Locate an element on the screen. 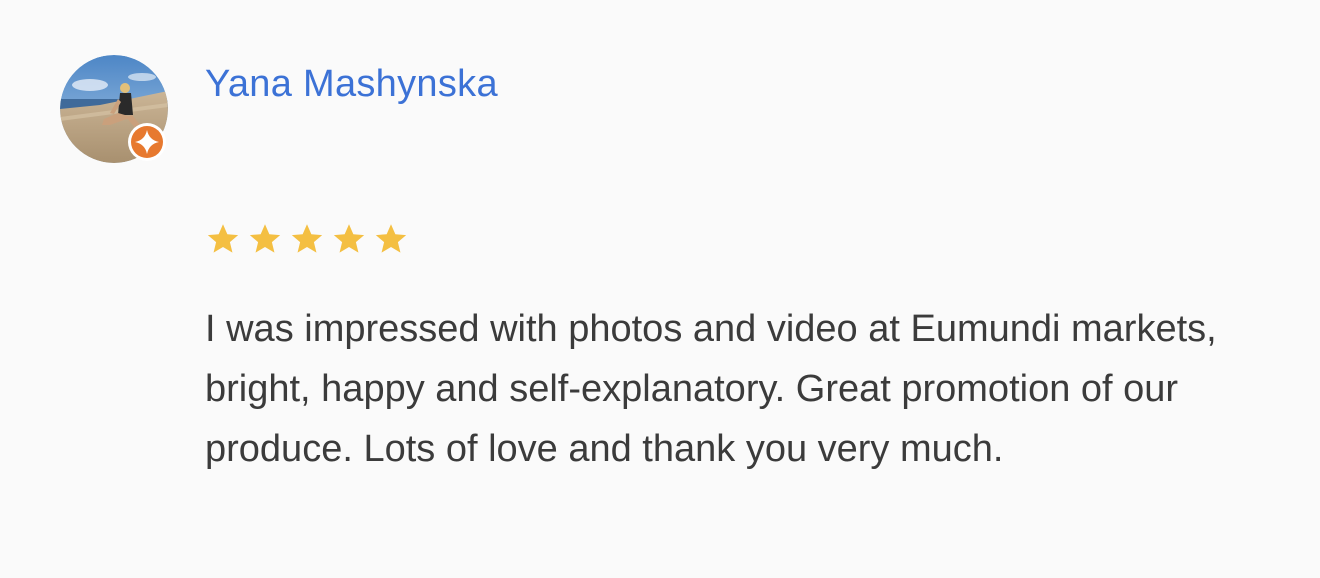 The image size is (1320, 578). local-guide-badge-icon is located at coordinates (147, 142).